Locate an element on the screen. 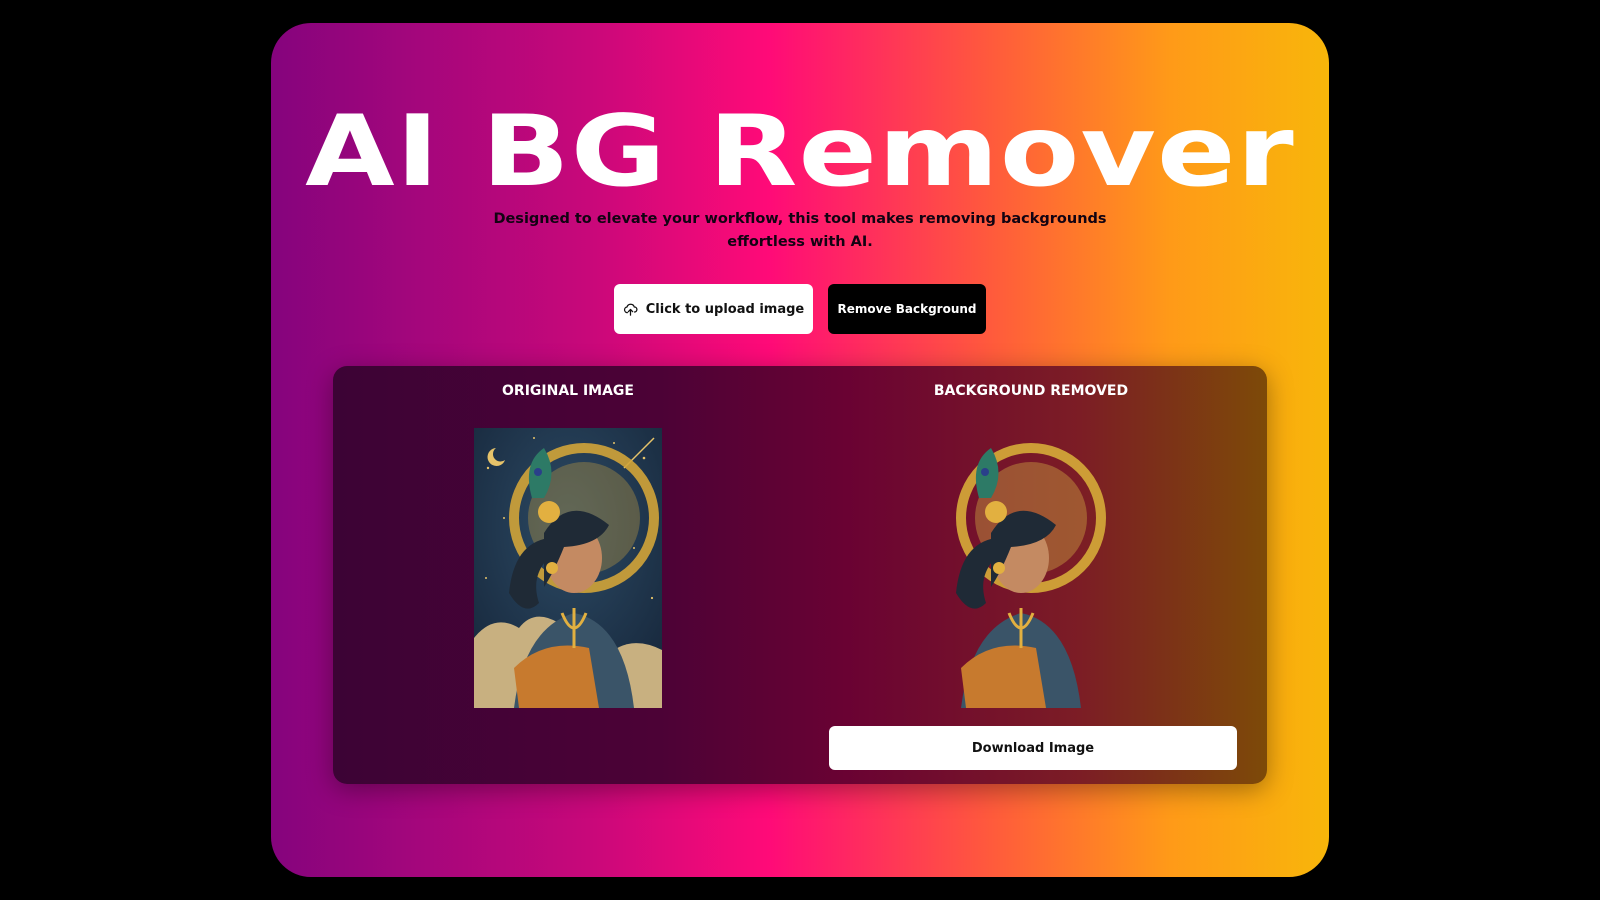 This screenshot has width=1600, height=900. remove-background-button: Remove Background is located at coordinates (907, 309).